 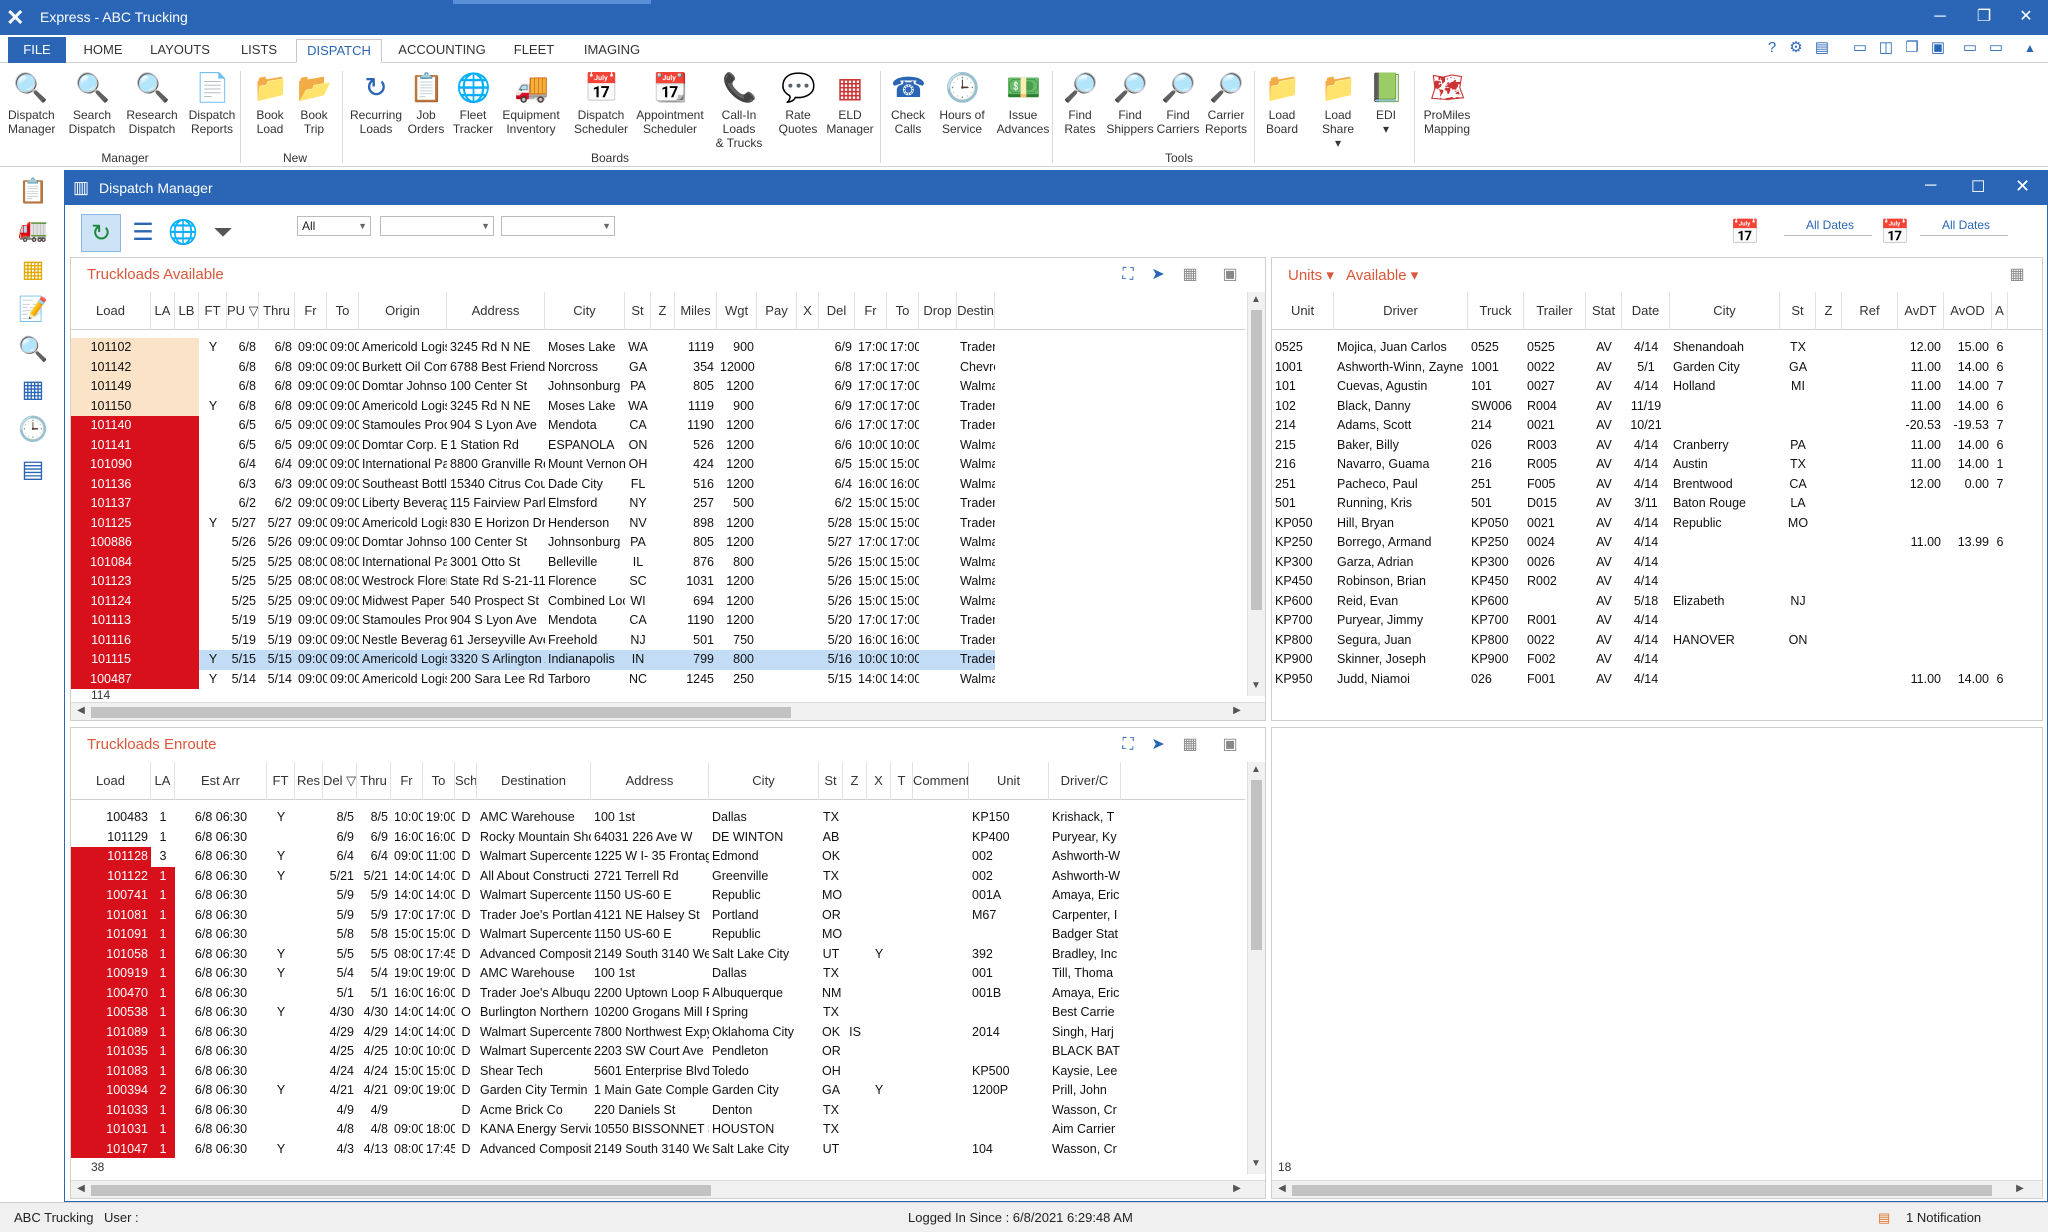 What do you see at coordinates (1130, 107) in the screenshot?
I see `ribbon-button-find-shippers: 🔎 Find Shippers` at bounding box center [1130, 107].